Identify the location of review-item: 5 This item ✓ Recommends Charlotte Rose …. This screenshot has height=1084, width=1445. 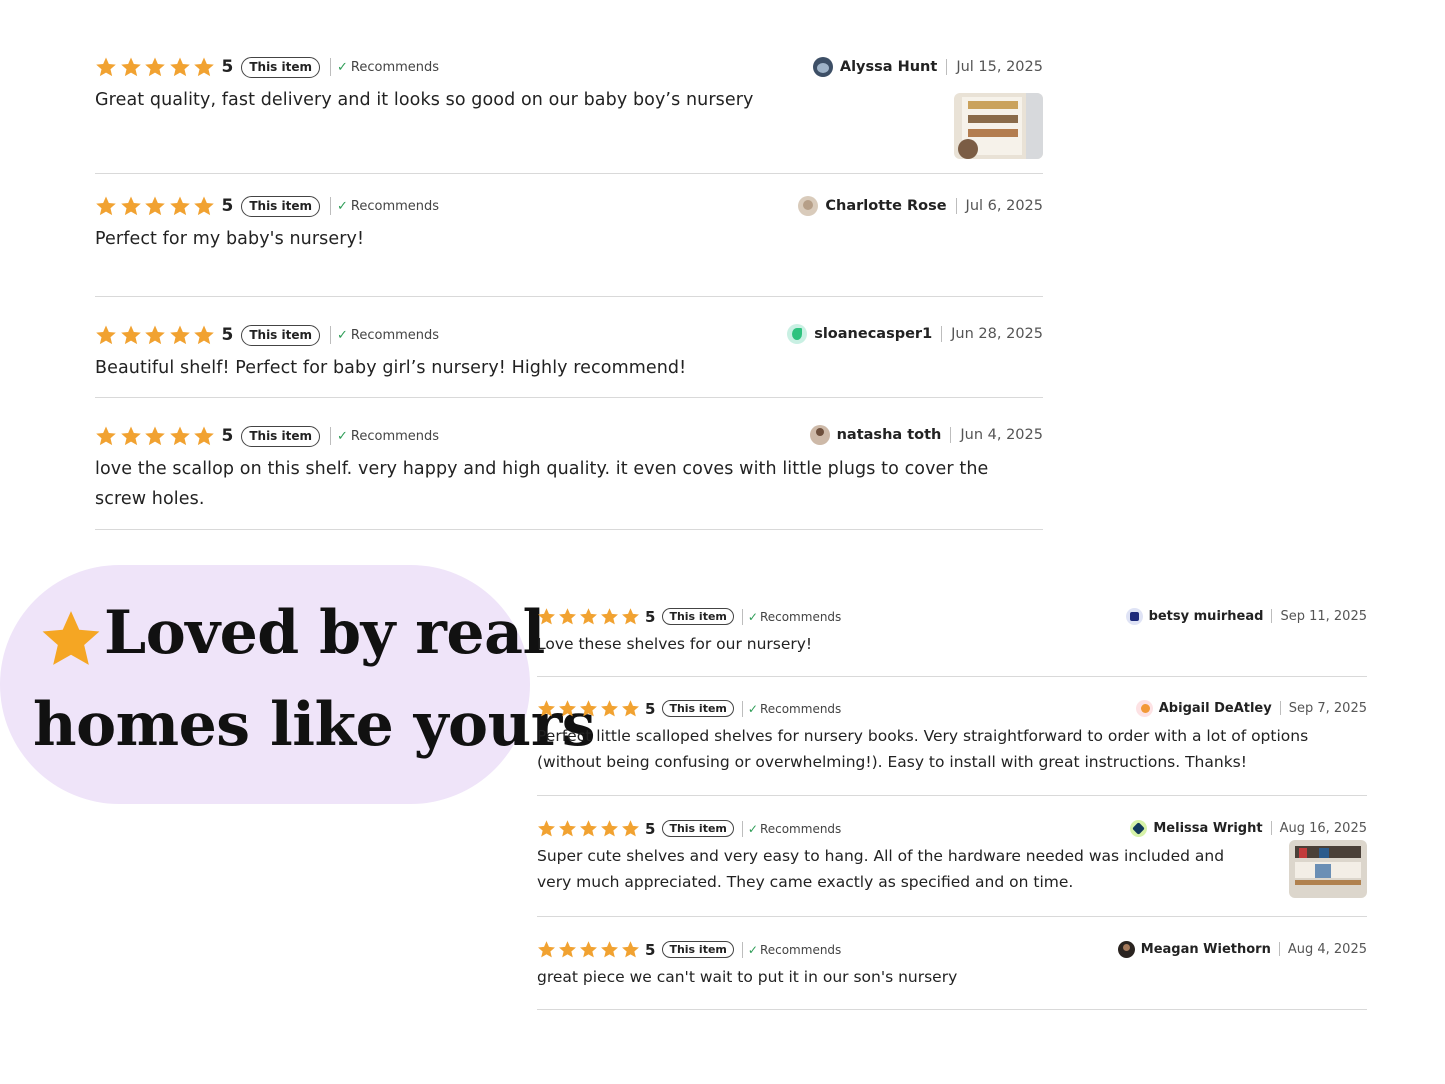
(569, 246).